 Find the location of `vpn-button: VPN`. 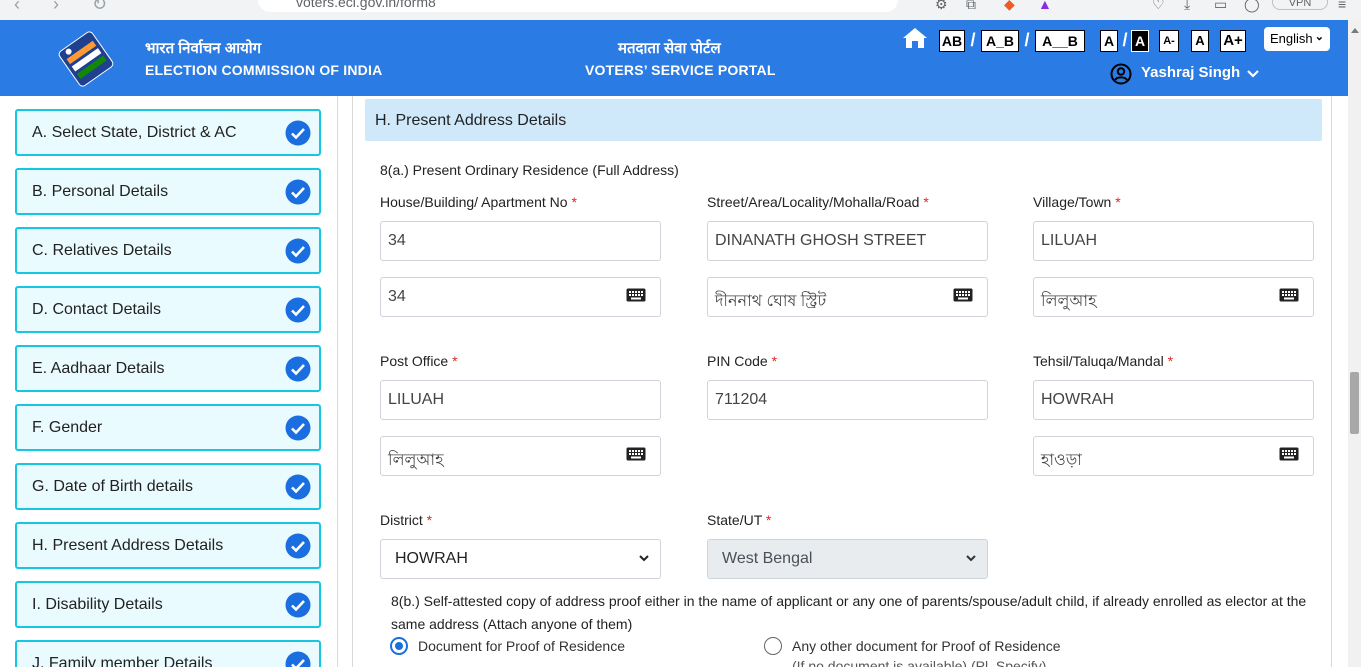

vpn-button: VPN is located at coordinates (1300, 5).